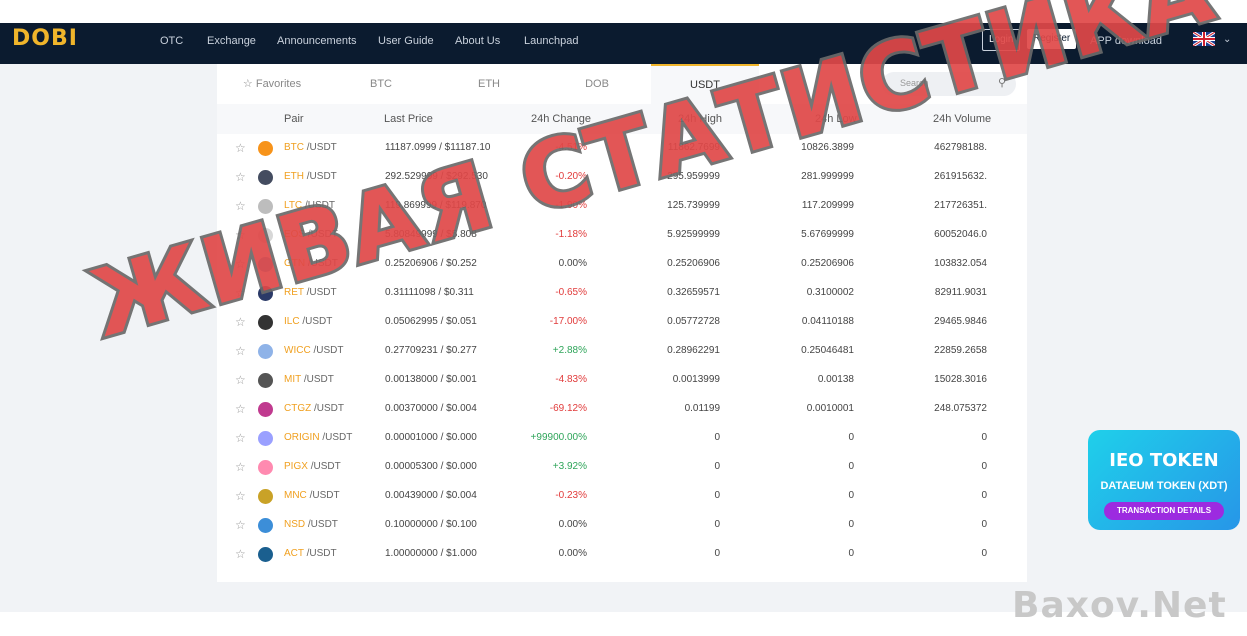 This screenshot has height=636, width=1247. I want to click on pair-base: MIT, so click(293, 379).